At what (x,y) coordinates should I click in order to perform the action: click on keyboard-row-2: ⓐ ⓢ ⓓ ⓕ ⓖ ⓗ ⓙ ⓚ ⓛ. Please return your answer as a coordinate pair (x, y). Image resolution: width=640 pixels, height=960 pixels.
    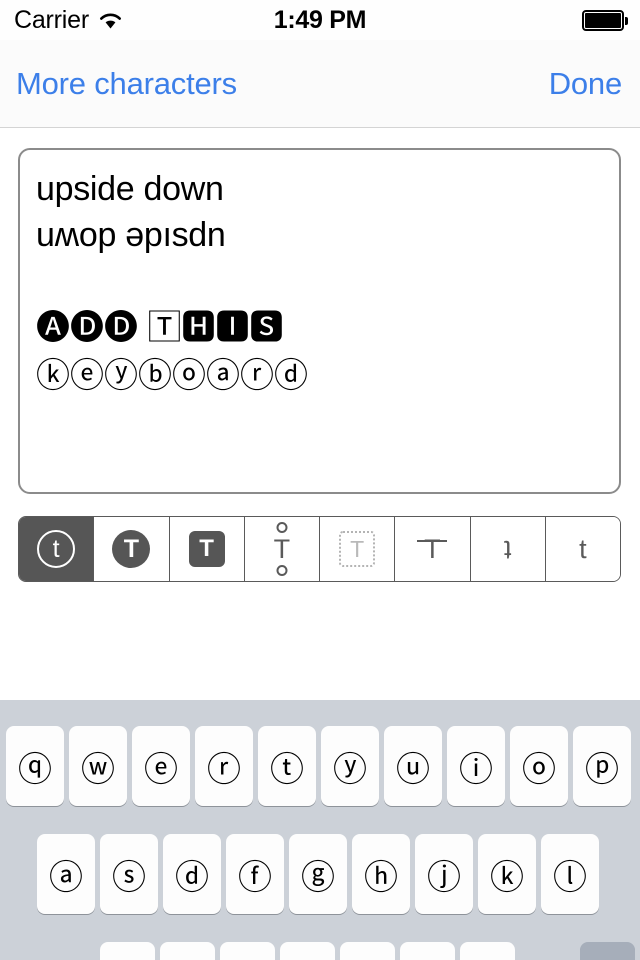
    Looking at the image, I should click on (320, 874).